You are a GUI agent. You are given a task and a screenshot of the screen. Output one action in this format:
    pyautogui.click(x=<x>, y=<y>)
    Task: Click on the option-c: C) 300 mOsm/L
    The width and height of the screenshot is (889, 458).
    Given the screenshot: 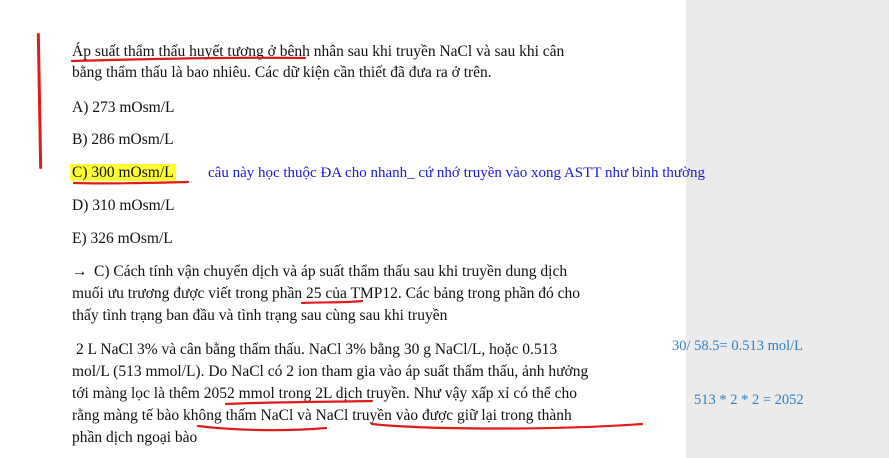 What is the action you would take?
    pyautogui.click(x=123, y=172)
    